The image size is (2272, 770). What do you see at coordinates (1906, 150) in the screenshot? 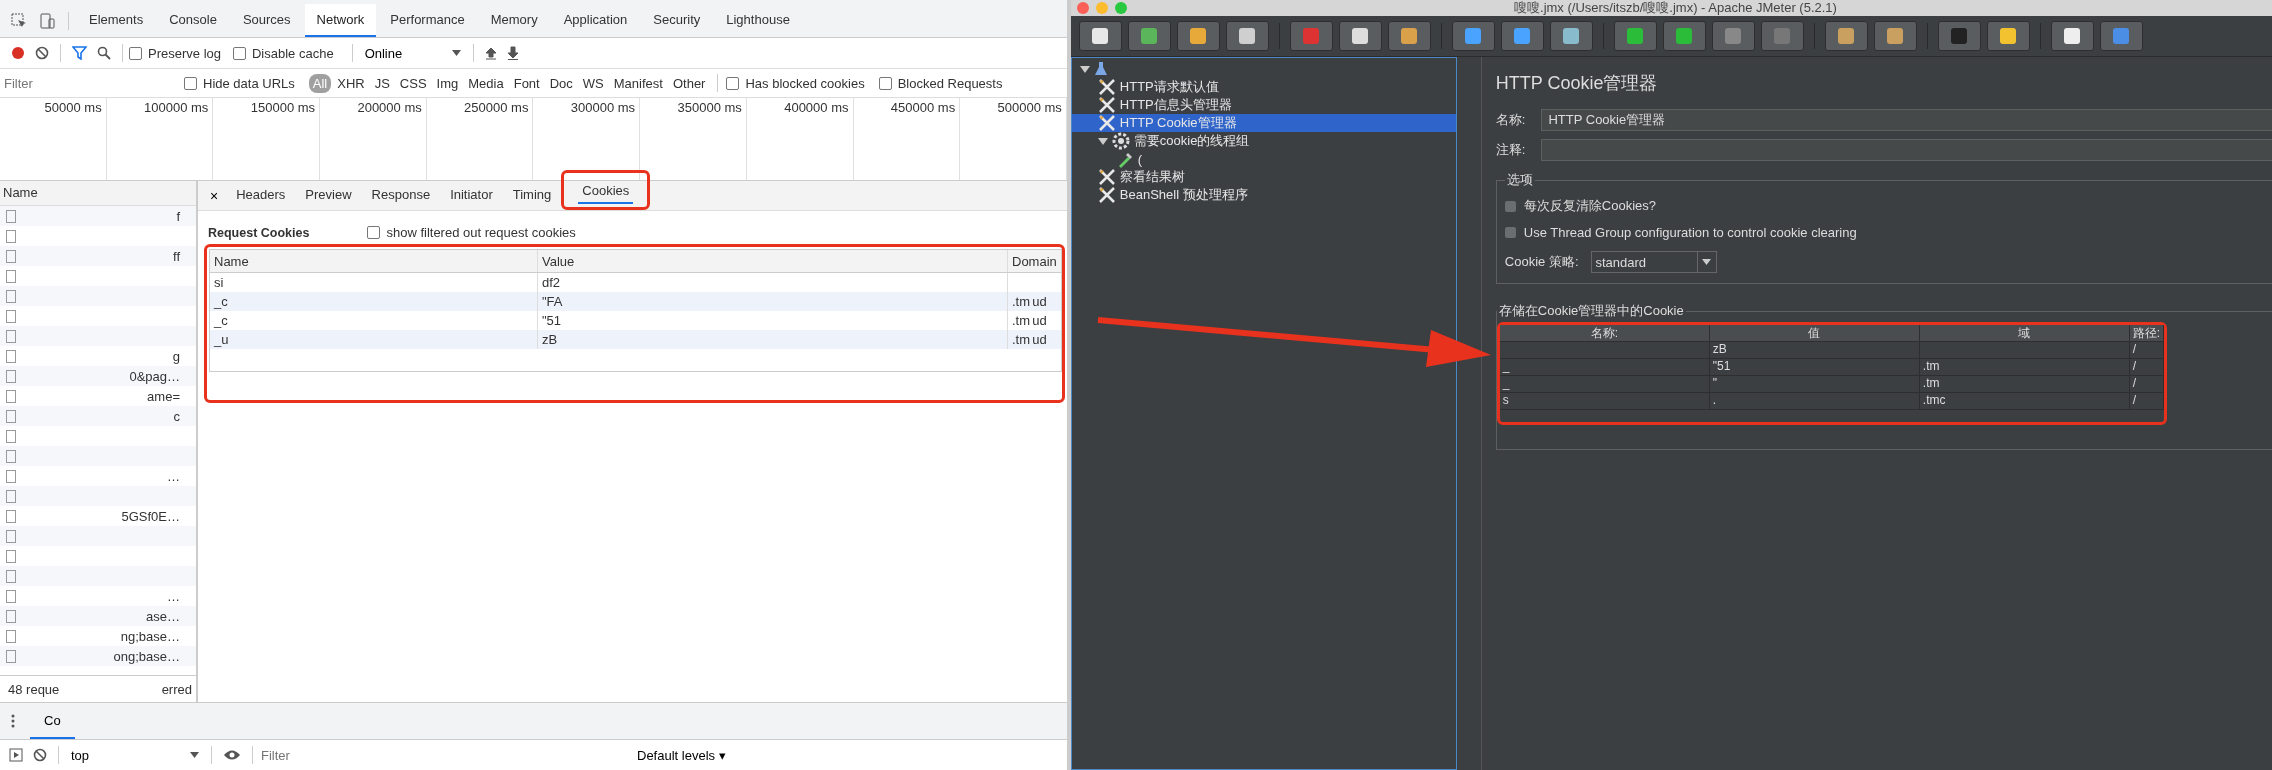
I see `comment-field` at bounding box center [1906, 150].